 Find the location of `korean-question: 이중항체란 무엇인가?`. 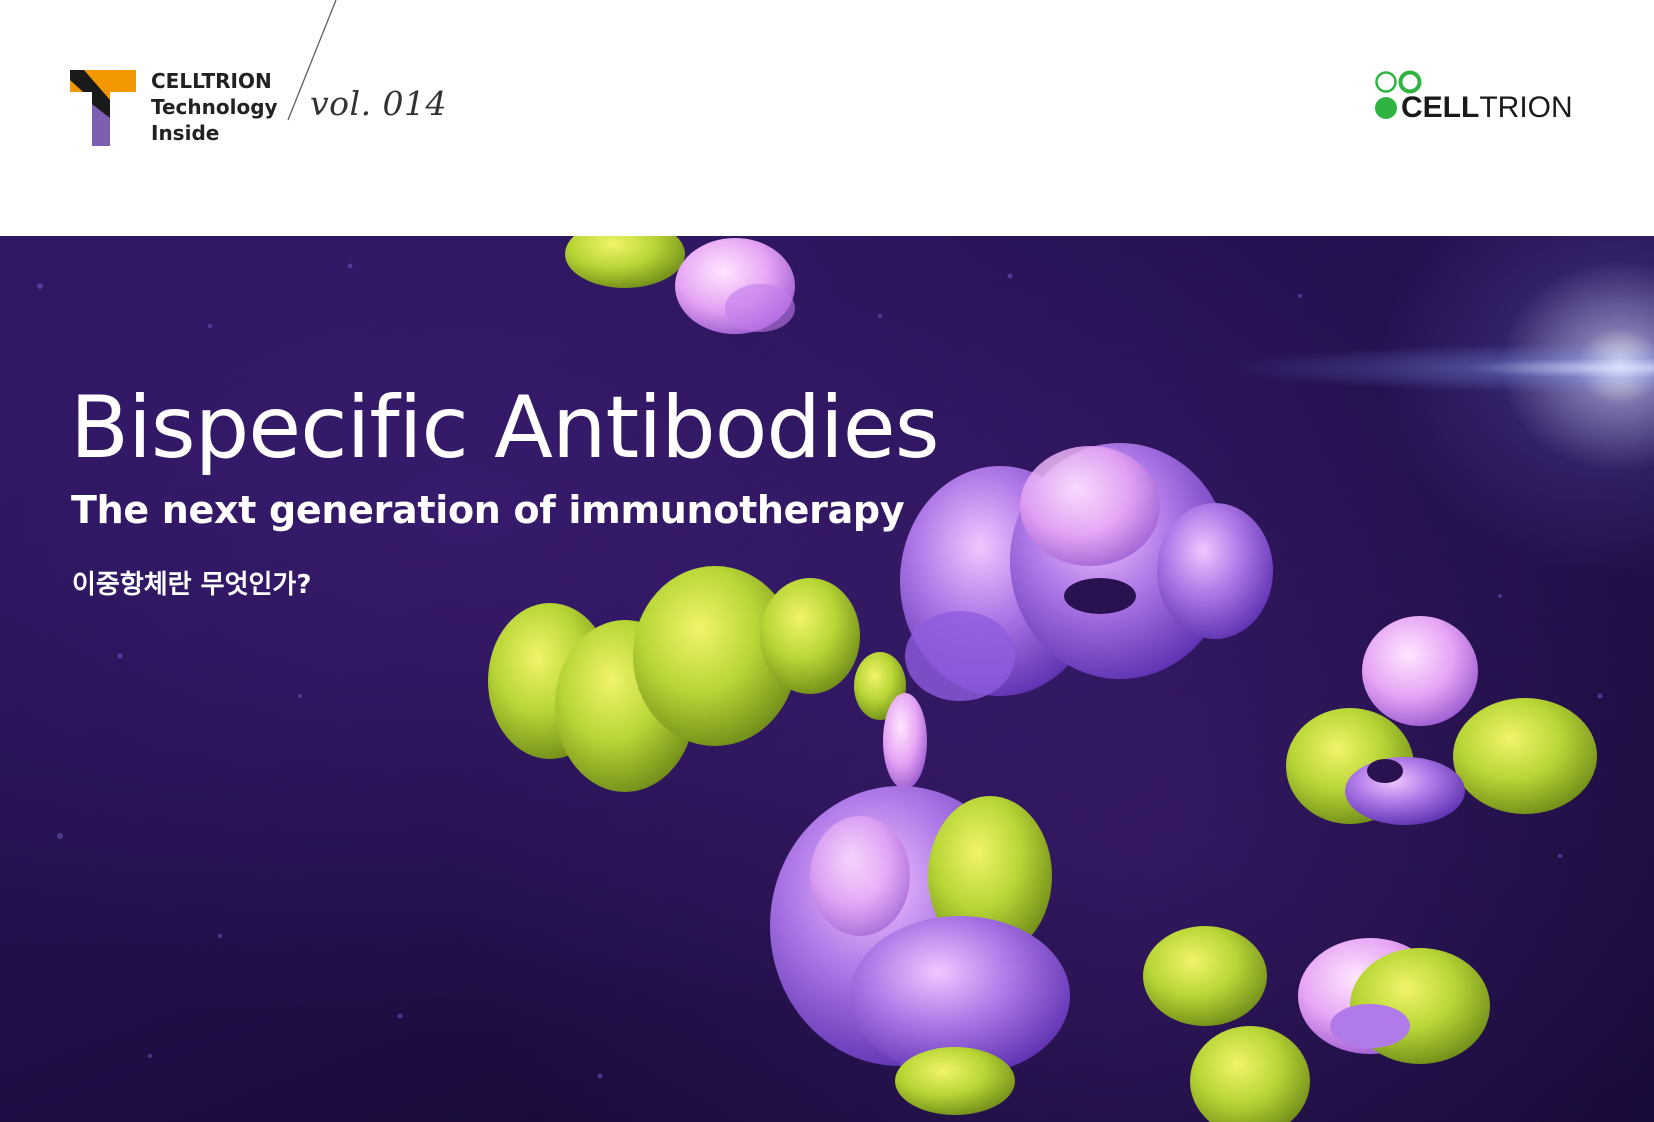

korean-question: 이중항체란 무엇인가? is located at coordinates (192, 585).